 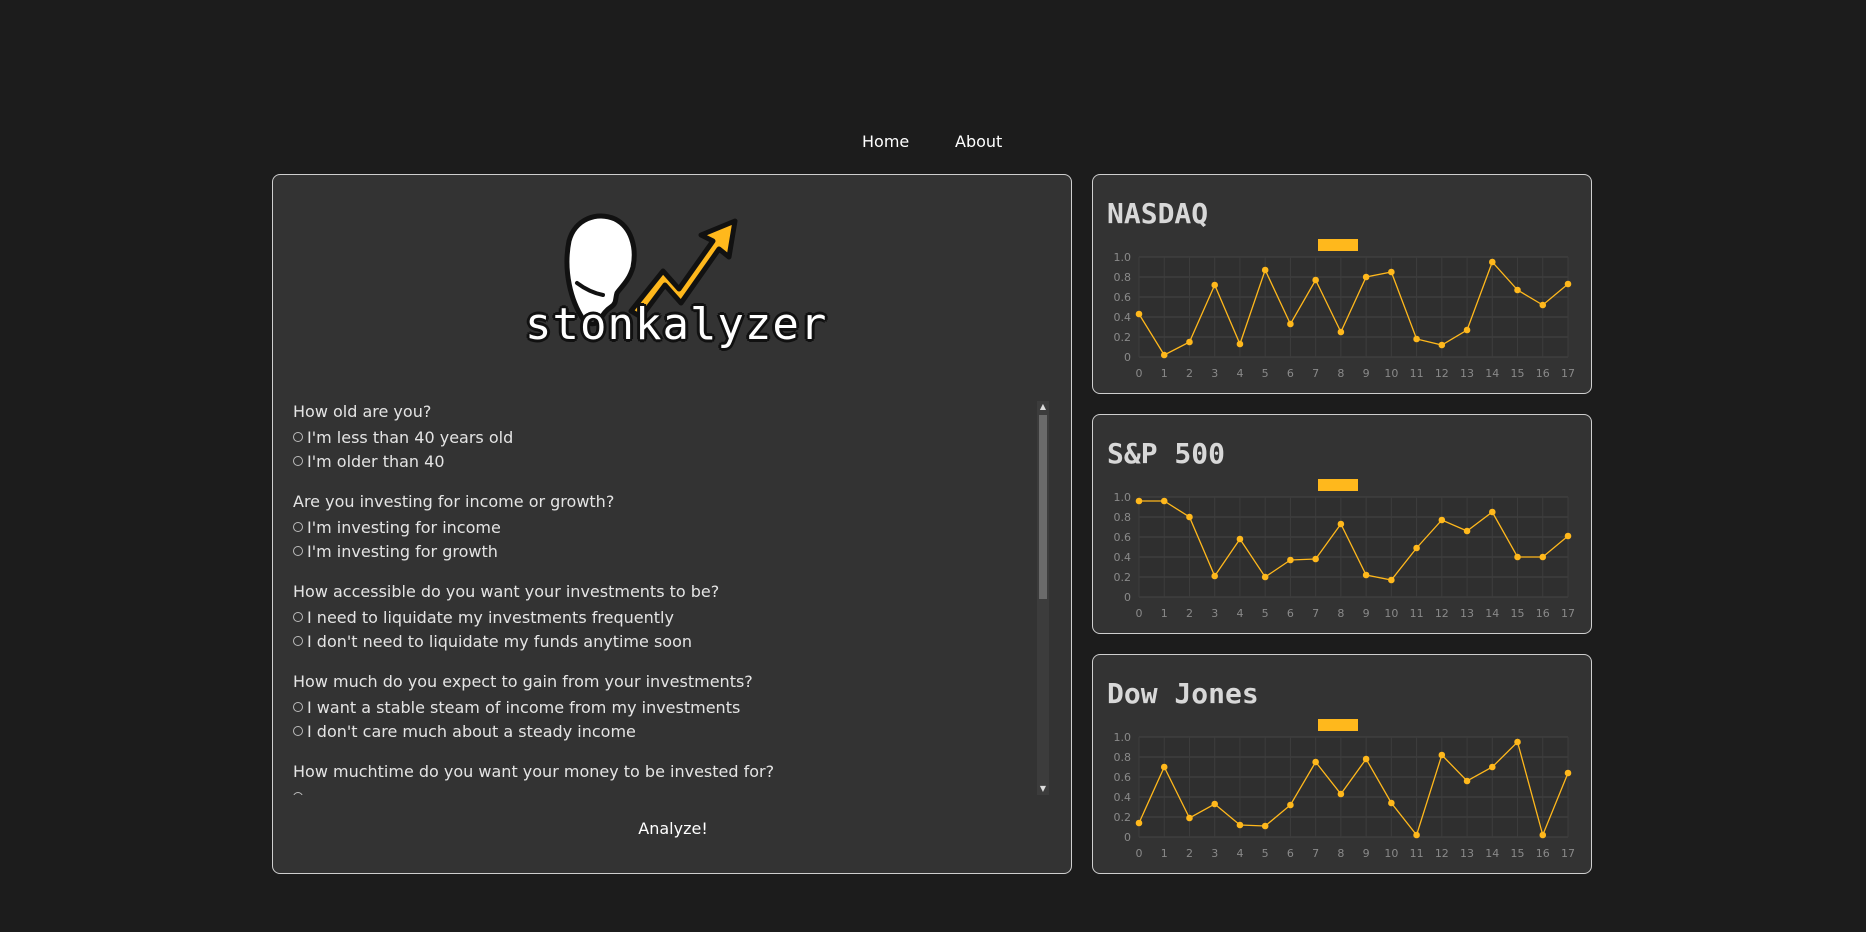 What do you see at coordinates (1467, 373) in the screenshot?
I see `x-tick-label: 13` at bounding box center [1467, 373].